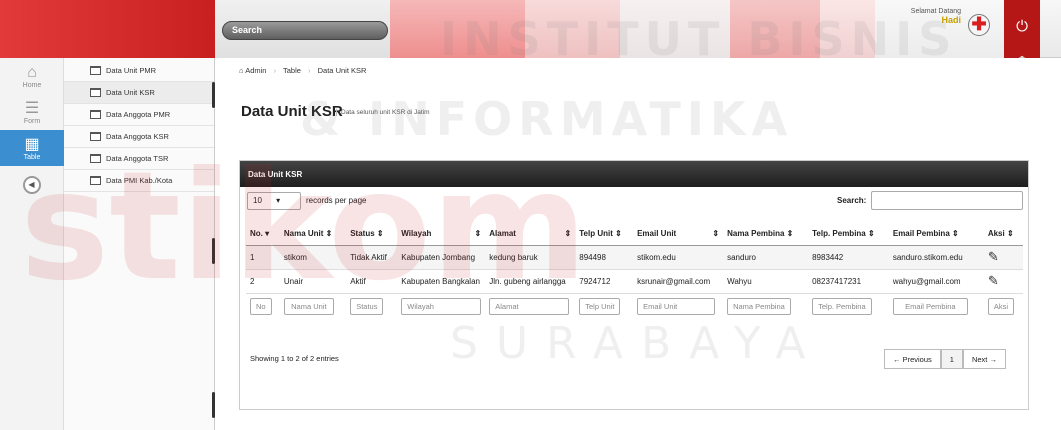 Image resolution: width=1061 pixels, height=430 pixels. Describe the element at coordinates (984, 359) in the screenshot. I see `next-page-button: Next →` at that location.